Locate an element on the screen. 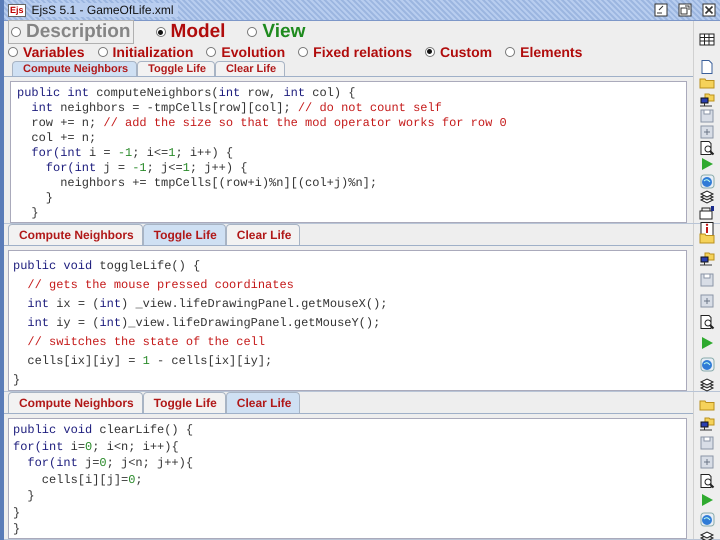 The width and height of the screenshot is (720, 540). radio-option: Evolution is located at coordinates (246, 52).